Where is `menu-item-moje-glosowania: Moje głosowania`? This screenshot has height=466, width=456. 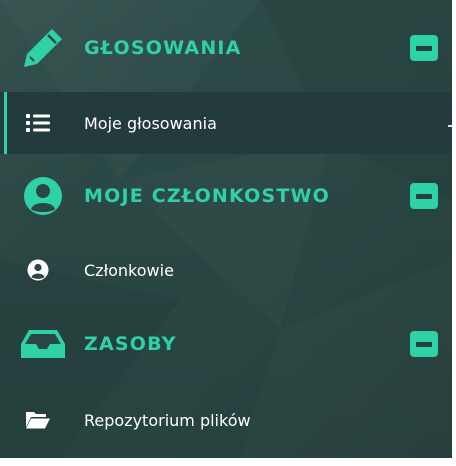 menu-item-moje-glosowania: Moje głosowania is located at coordinates (226, 123).